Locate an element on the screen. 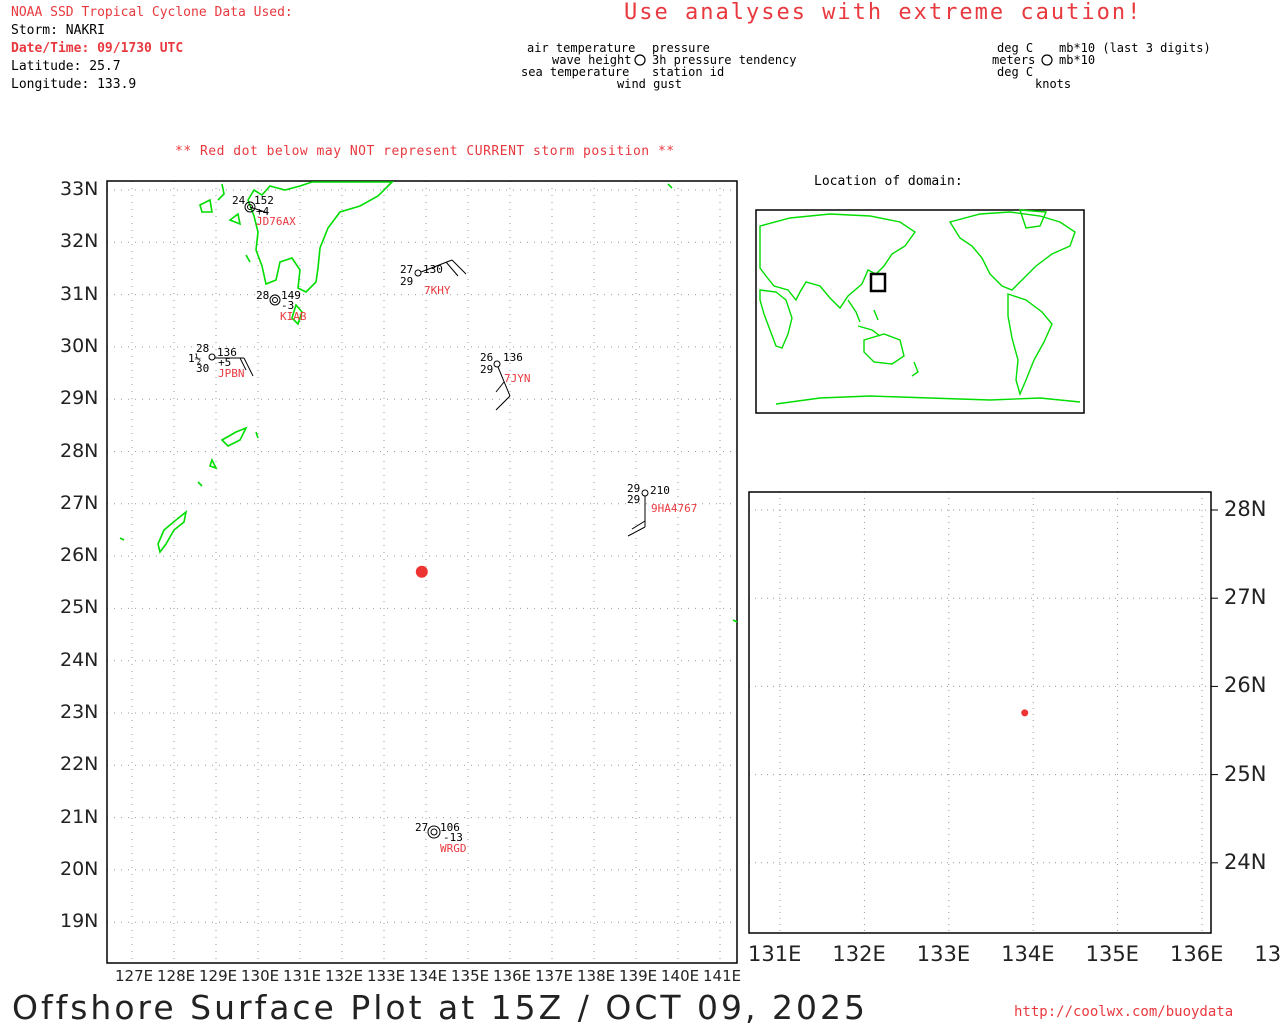 This screenshot has height=1027, width=1280. legend-station-circle-icon is located at coordinates (640, 60).